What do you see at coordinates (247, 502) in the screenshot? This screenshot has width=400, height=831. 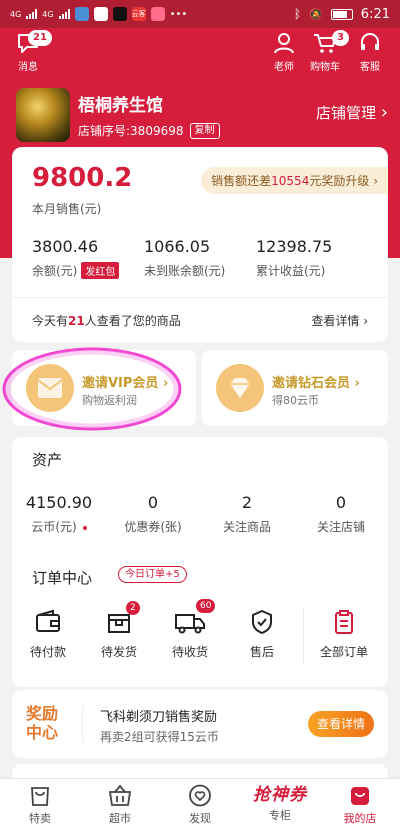 I see `followed-products-value: 2` at bounding box center [247, 502].